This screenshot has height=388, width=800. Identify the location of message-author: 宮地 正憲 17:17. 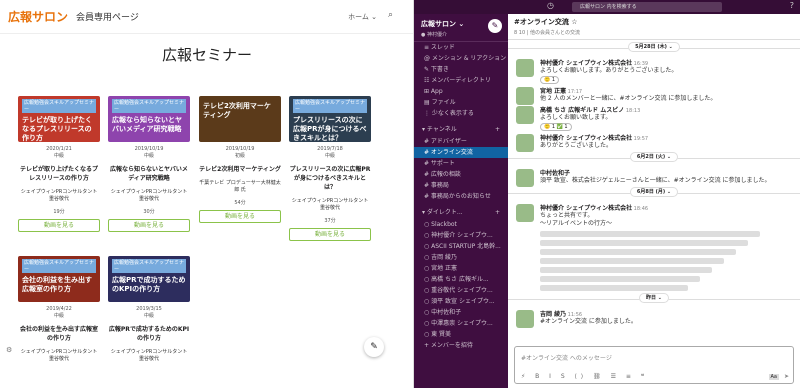
(670, 90).